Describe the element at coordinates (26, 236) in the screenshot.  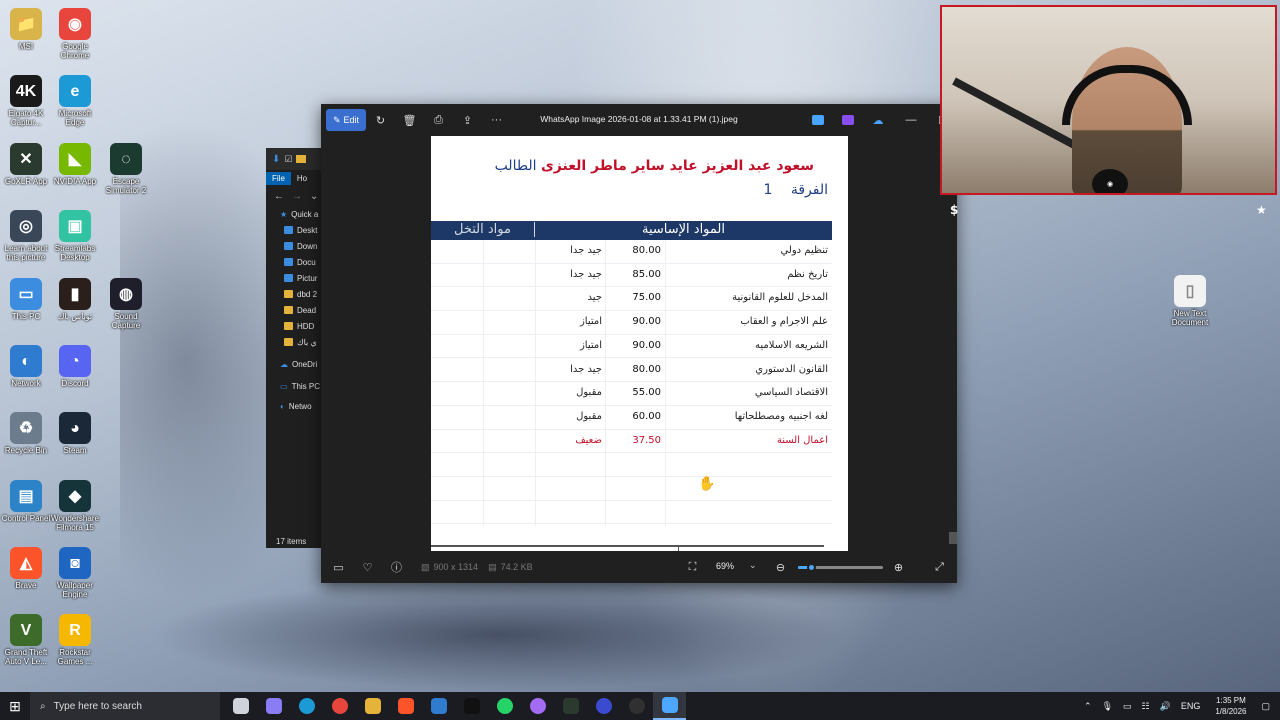
I see `desktop-icon: ◎ Learn about this picture` at that location.